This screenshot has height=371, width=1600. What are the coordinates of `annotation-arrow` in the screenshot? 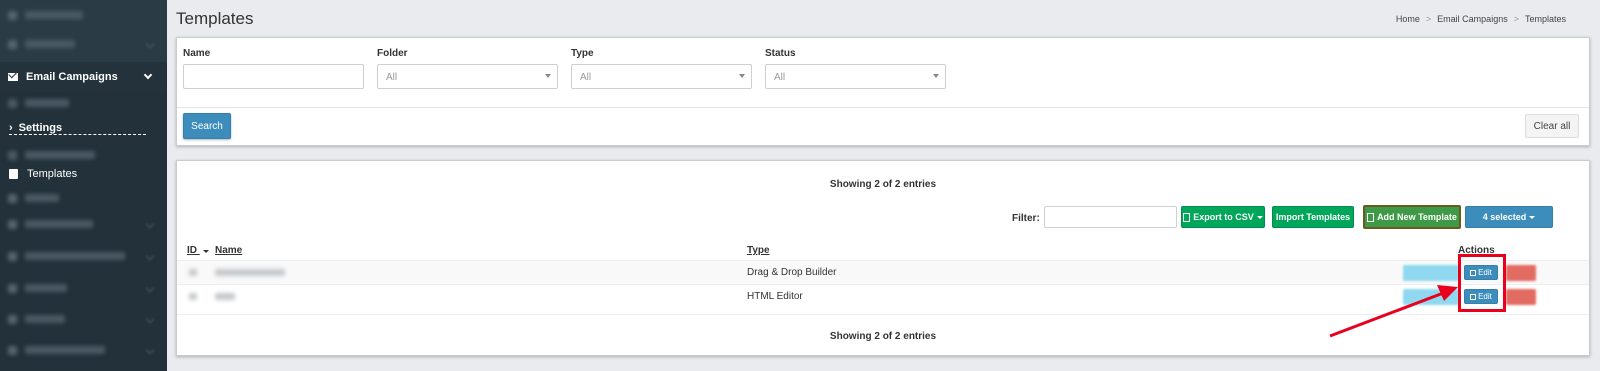 It's located at (1393, 311).